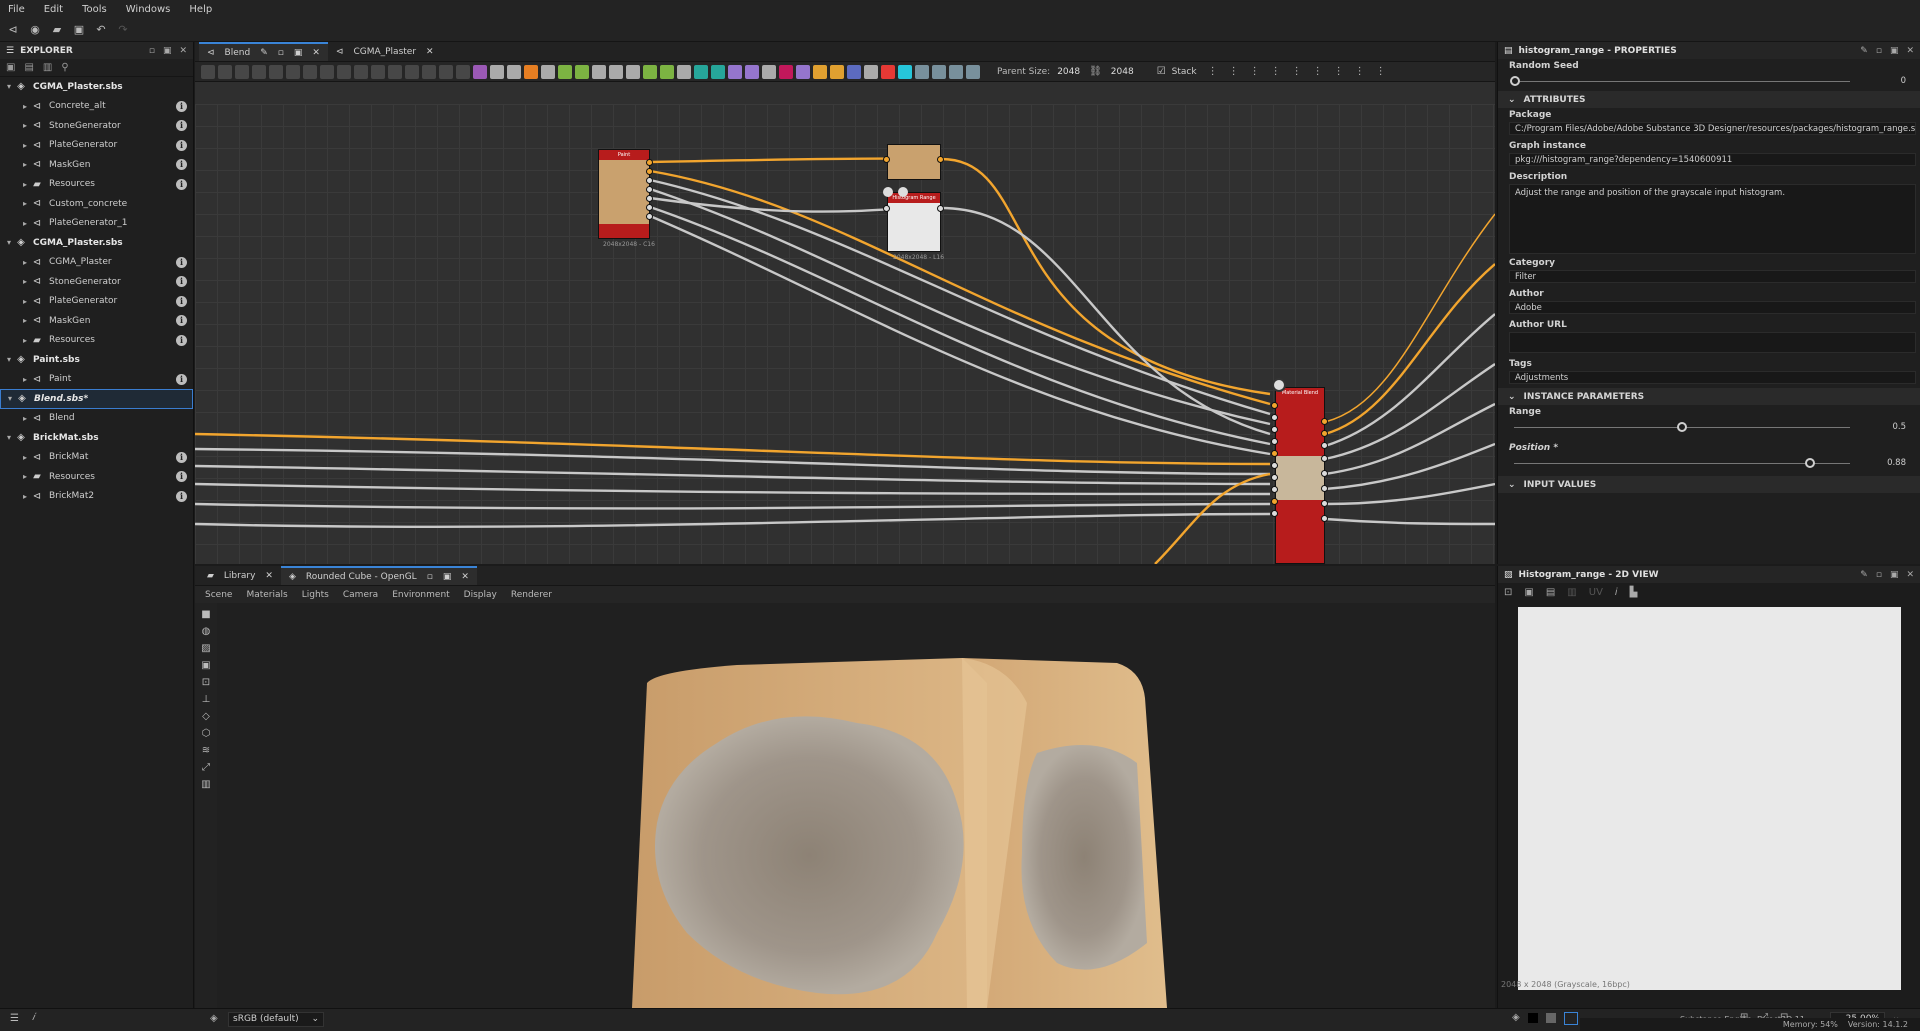  What do you see at coordinates (205, 665) in the screenshot?
I see `screenshot-icon: ▣` at bounding box center [205, 665].